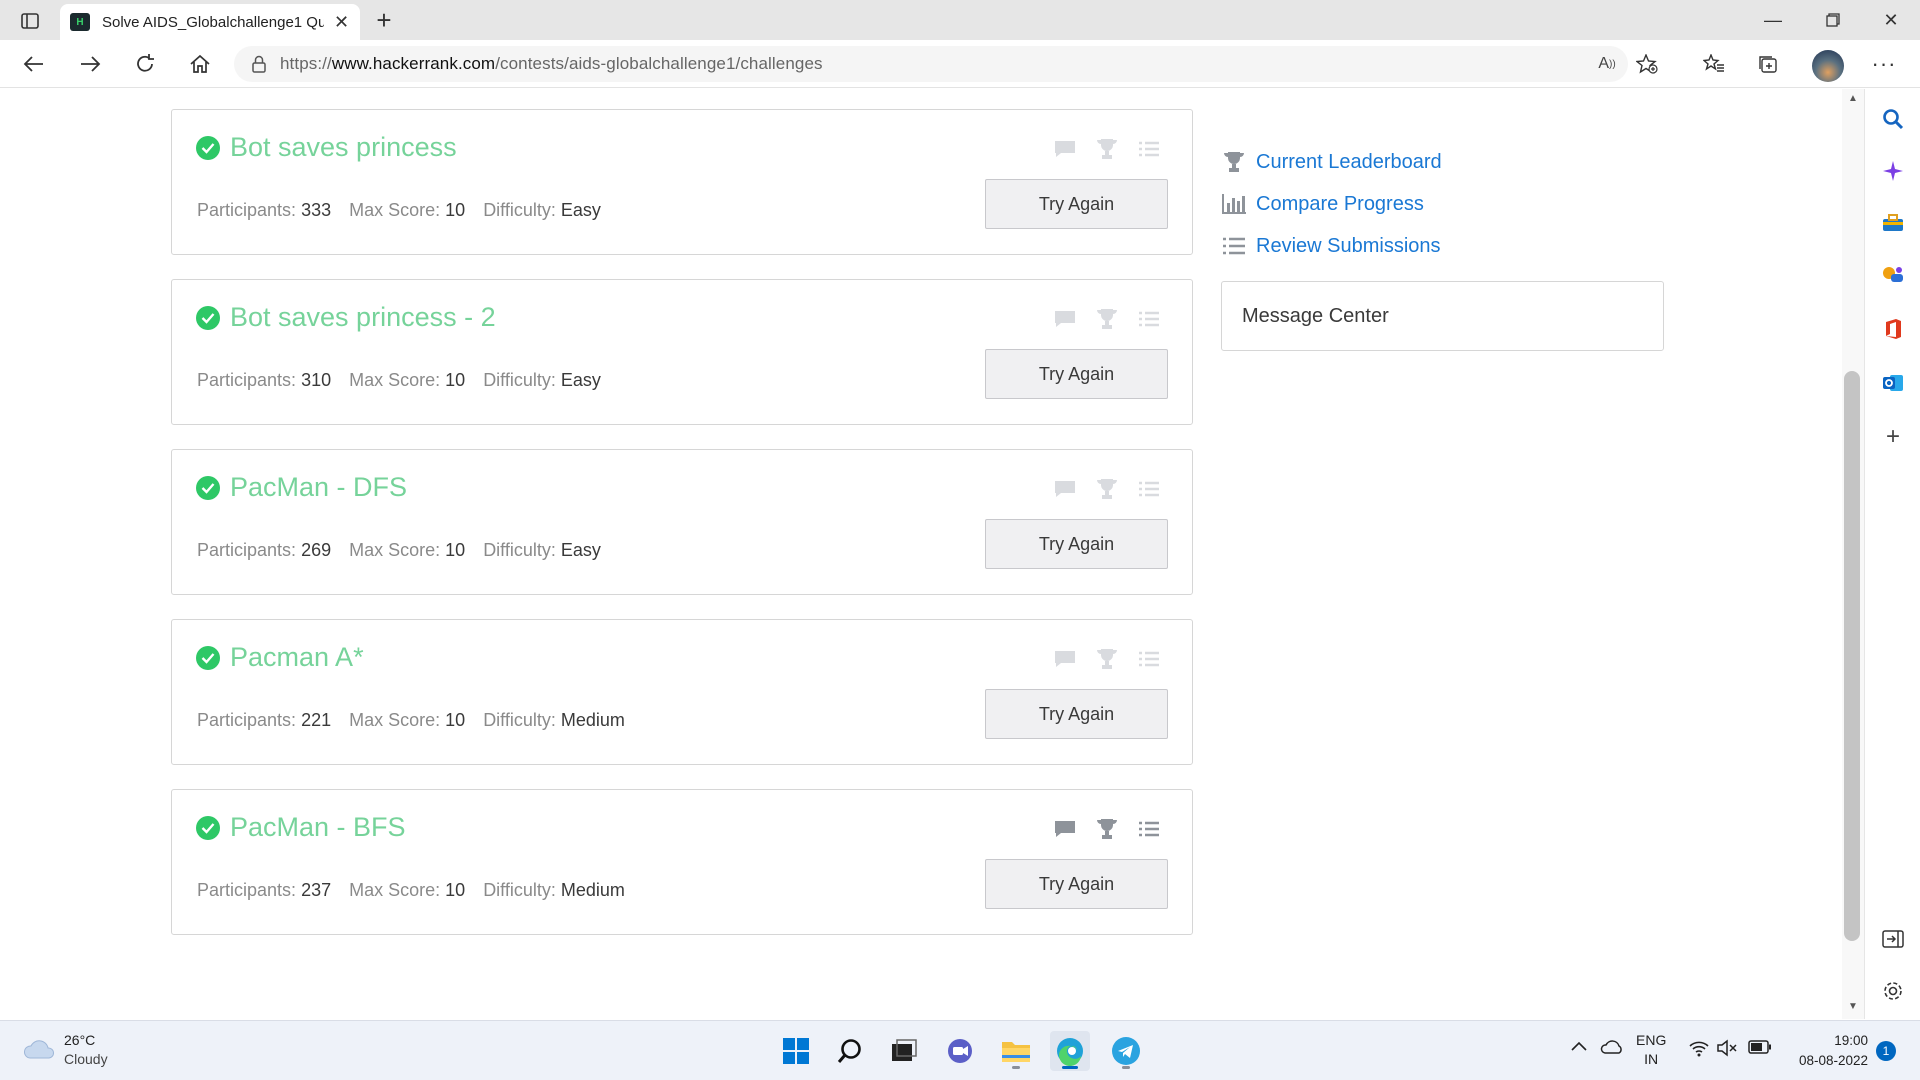  What do you see at coordinates (1852, 656) in the screenshot?
I see `scrollbar-thumb` at bounding box center [1852, 656].